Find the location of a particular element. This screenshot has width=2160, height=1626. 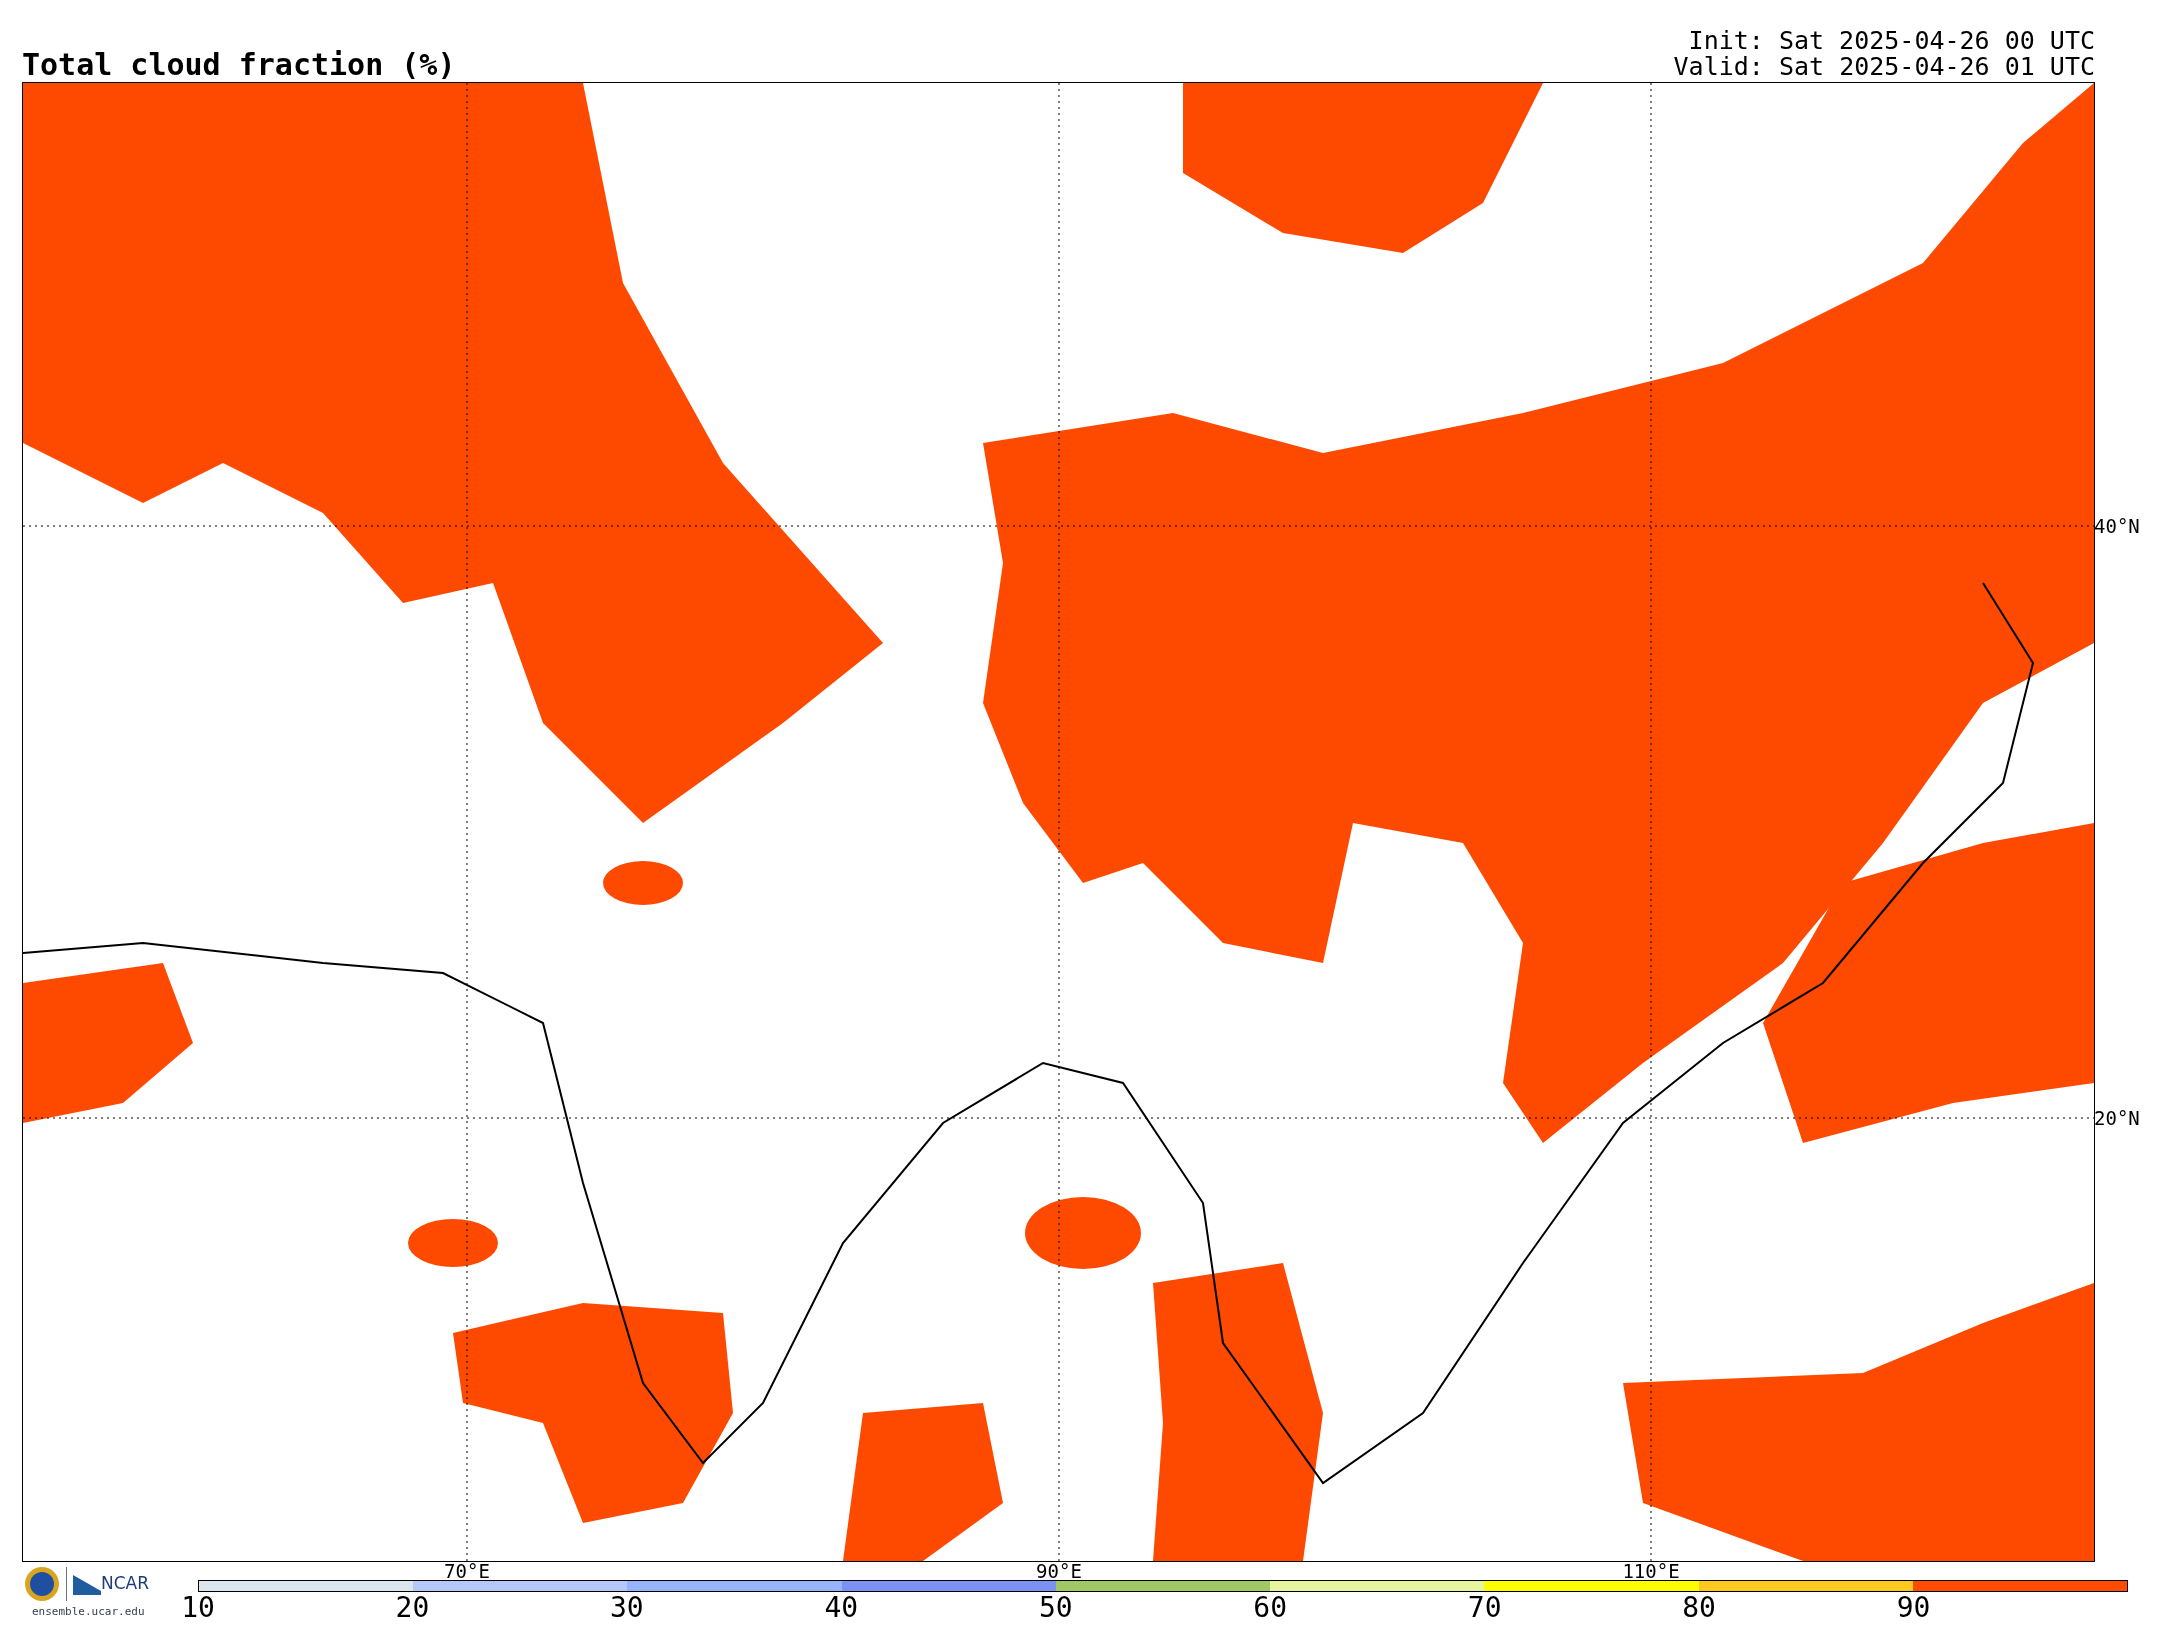

colorbar-tick-label: 60 is located at coordinates (1270, 1608).